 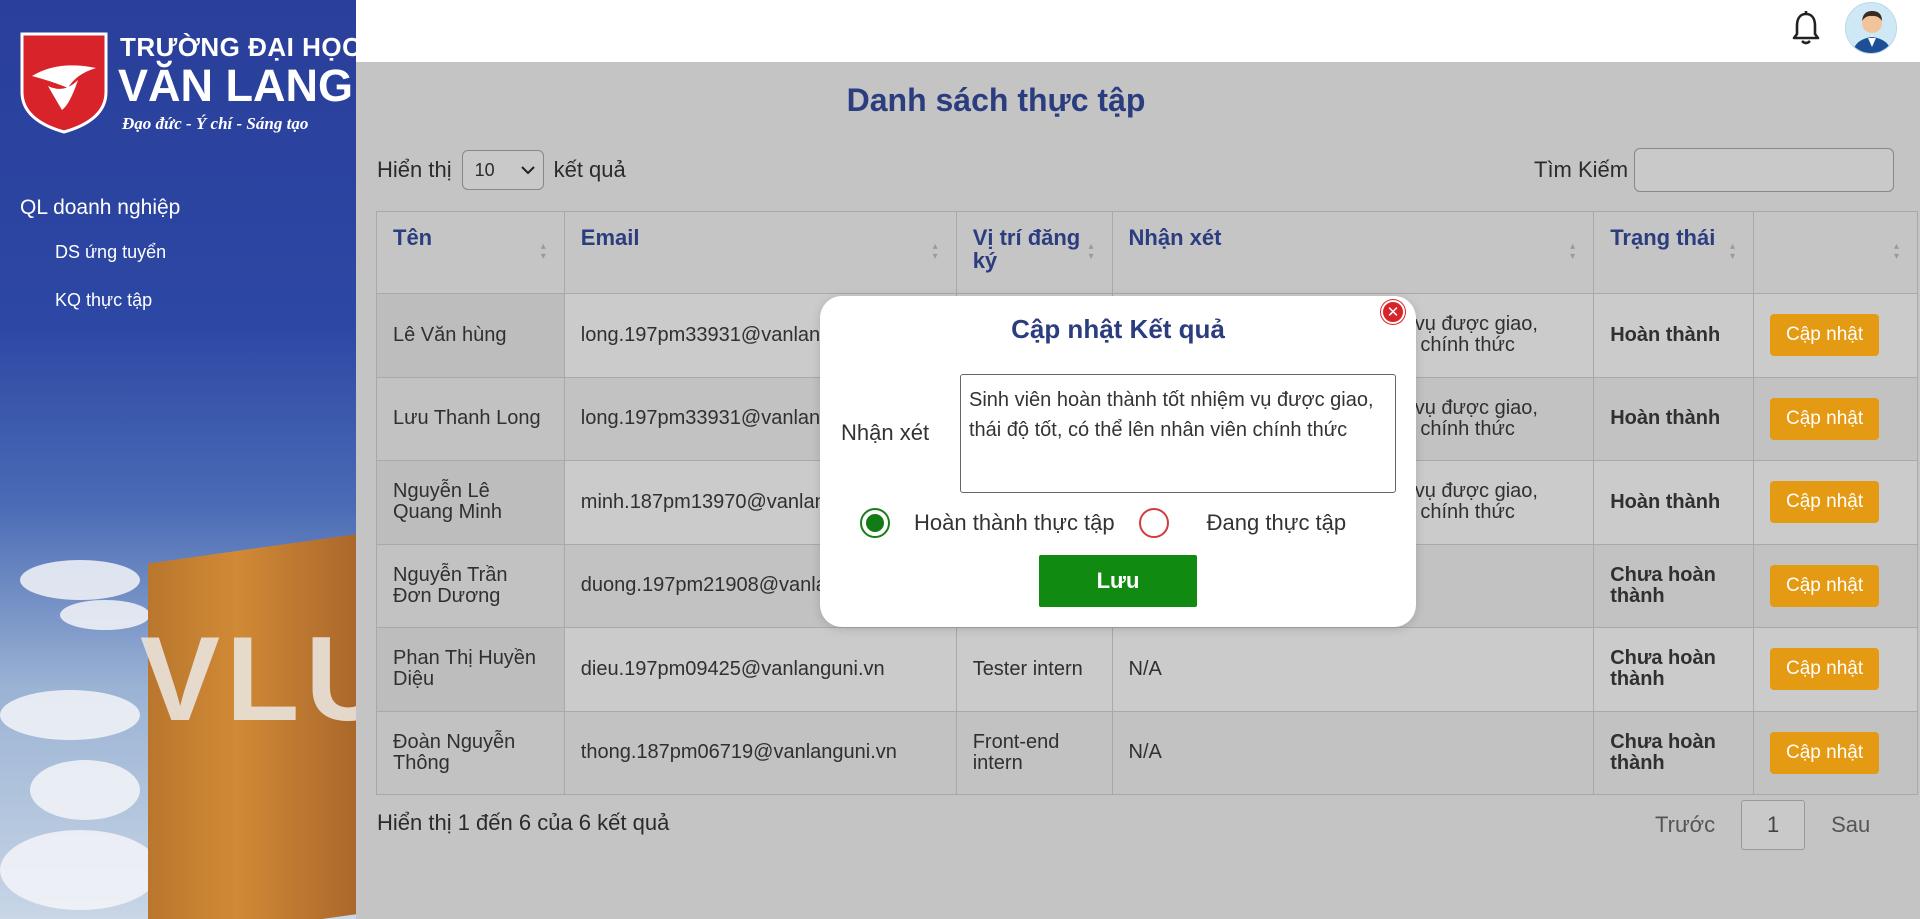 What do you see at coordinates (1276, 523) in the screenshot?
I see `radio-ongoing-label: Đang thực tập` at bounding box center [1276, 523].